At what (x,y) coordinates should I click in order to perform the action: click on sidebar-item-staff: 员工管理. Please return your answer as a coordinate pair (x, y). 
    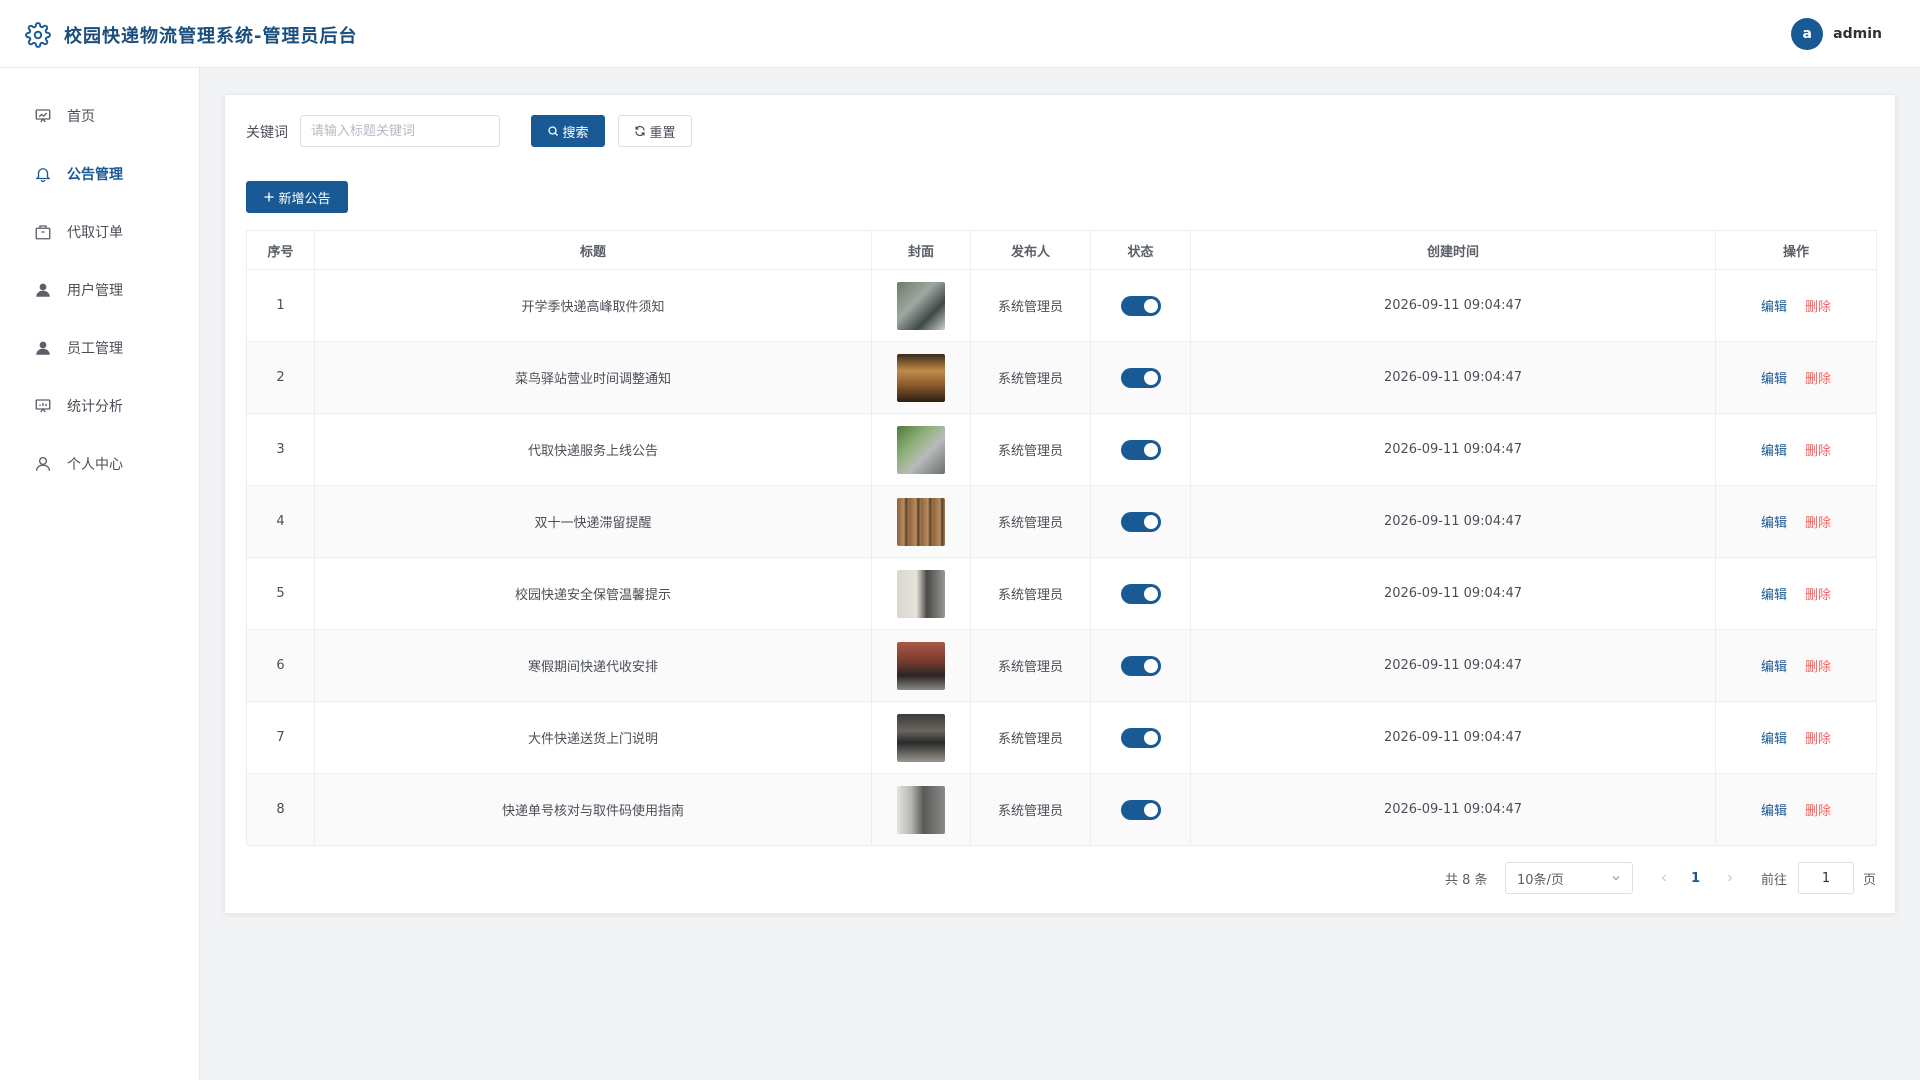
    Looking at the image, I should click on (99, 348).